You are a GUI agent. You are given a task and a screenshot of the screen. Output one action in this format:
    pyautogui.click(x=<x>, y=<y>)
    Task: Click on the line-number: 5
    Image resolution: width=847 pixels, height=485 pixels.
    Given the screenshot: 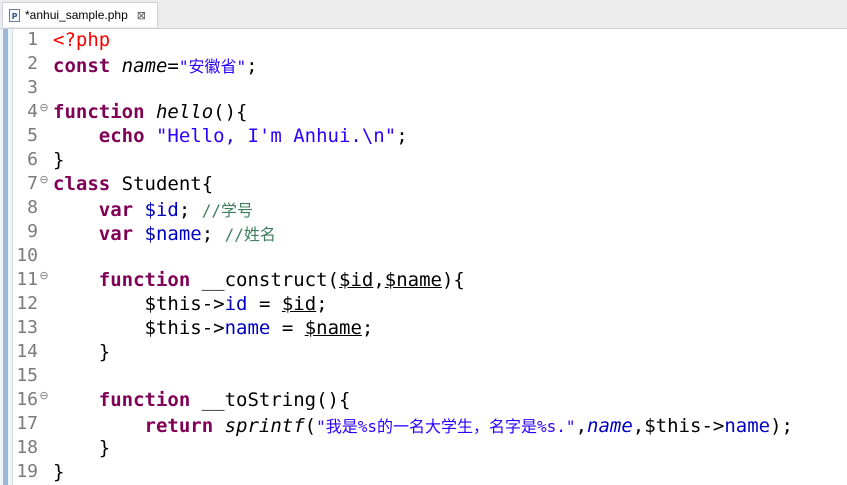 What is the action you would take?
    pyautogui.click(x=32, y=135)
    